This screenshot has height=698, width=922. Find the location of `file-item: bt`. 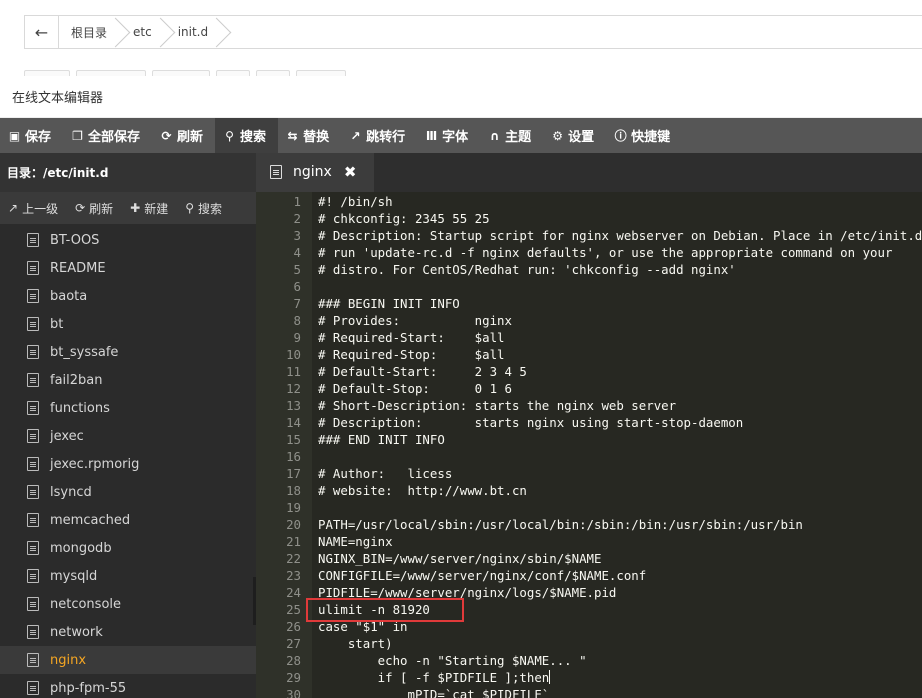

file-item: bt is located at coordinates (128, 324).